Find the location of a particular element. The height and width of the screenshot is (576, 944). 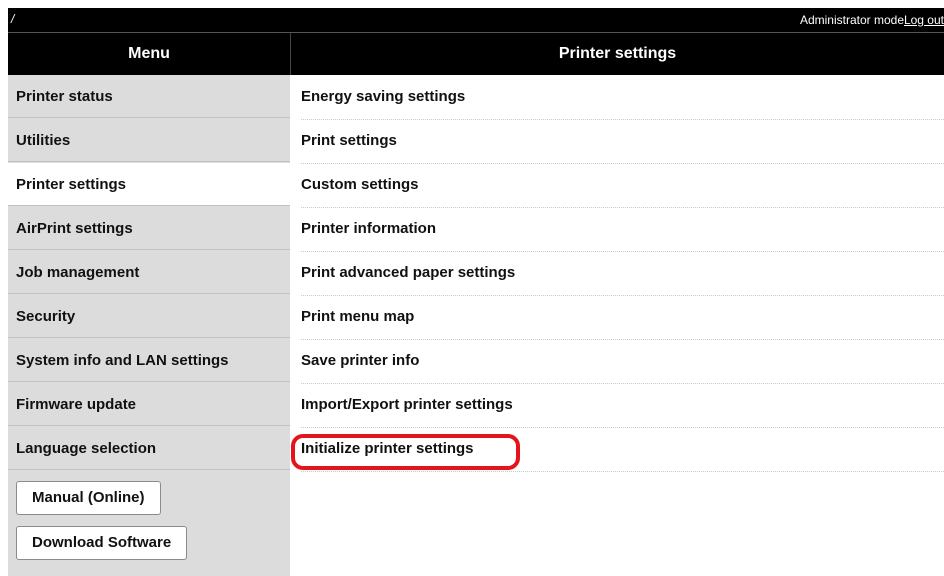

manual-online-button: Manual (Online) is located at coordinates (88, 498).